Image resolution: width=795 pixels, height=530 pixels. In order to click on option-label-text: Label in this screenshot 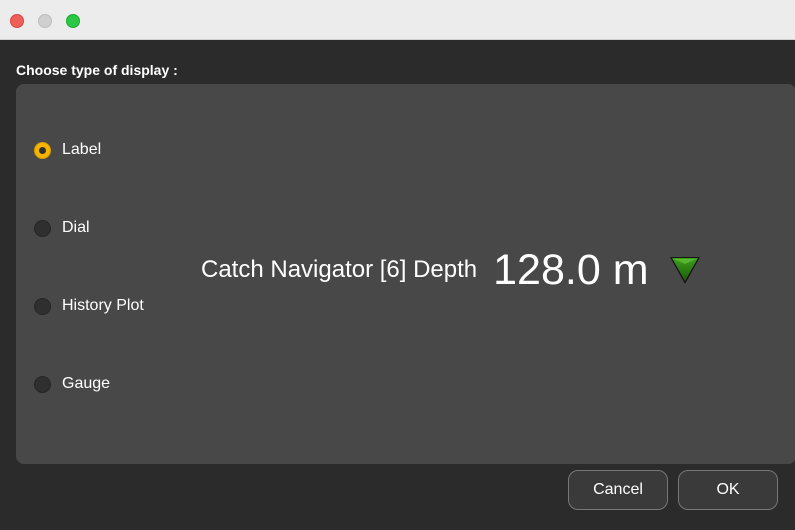, I will do `click(82, 149)`.